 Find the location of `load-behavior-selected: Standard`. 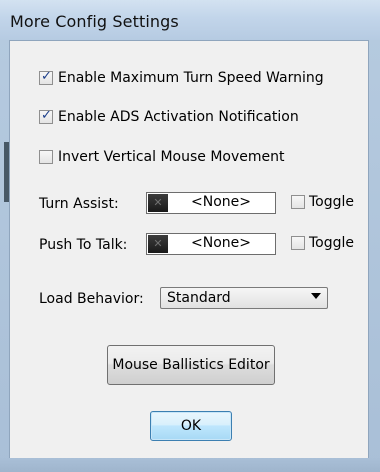

load-behavior-selected: Standard is located at coordinates (199, 298).